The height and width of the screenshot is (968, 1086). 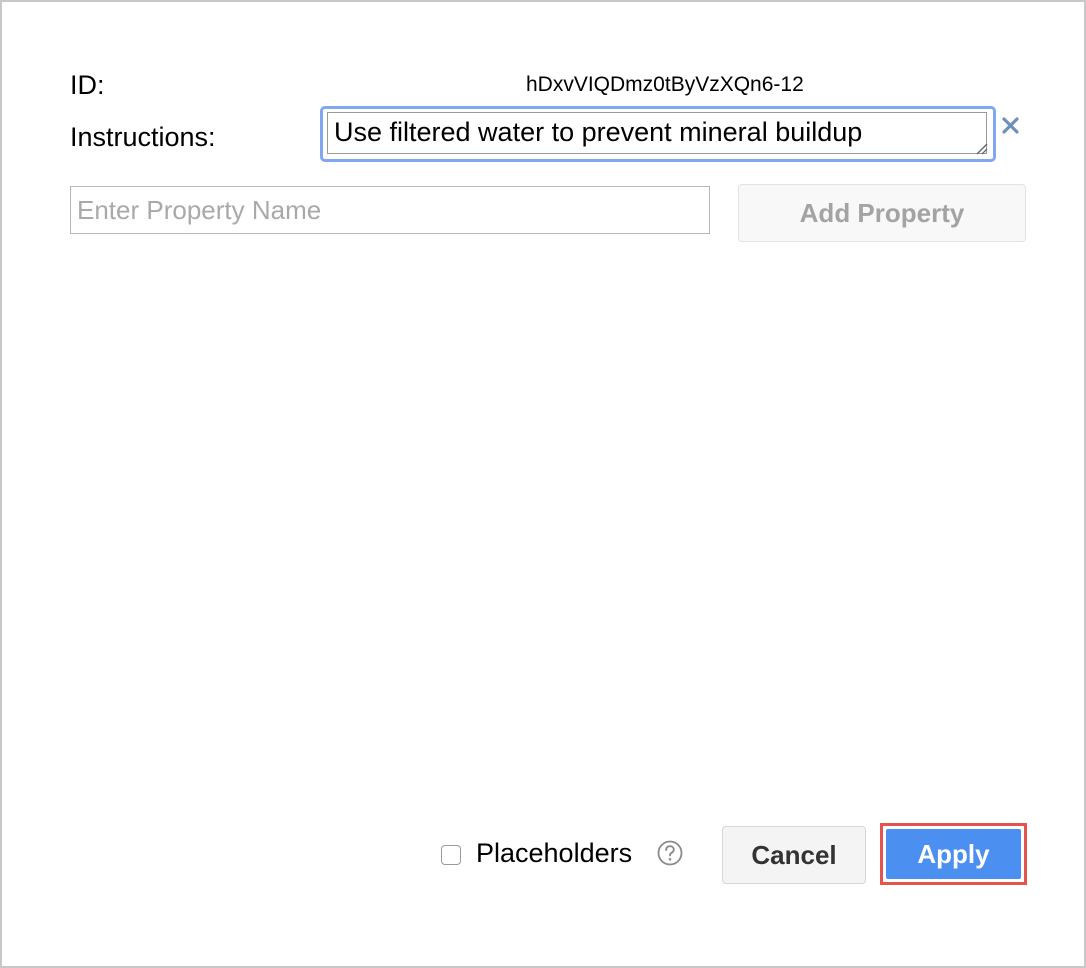 I want to click on instructions-label: Instructions:, so click(x=143, y=137).